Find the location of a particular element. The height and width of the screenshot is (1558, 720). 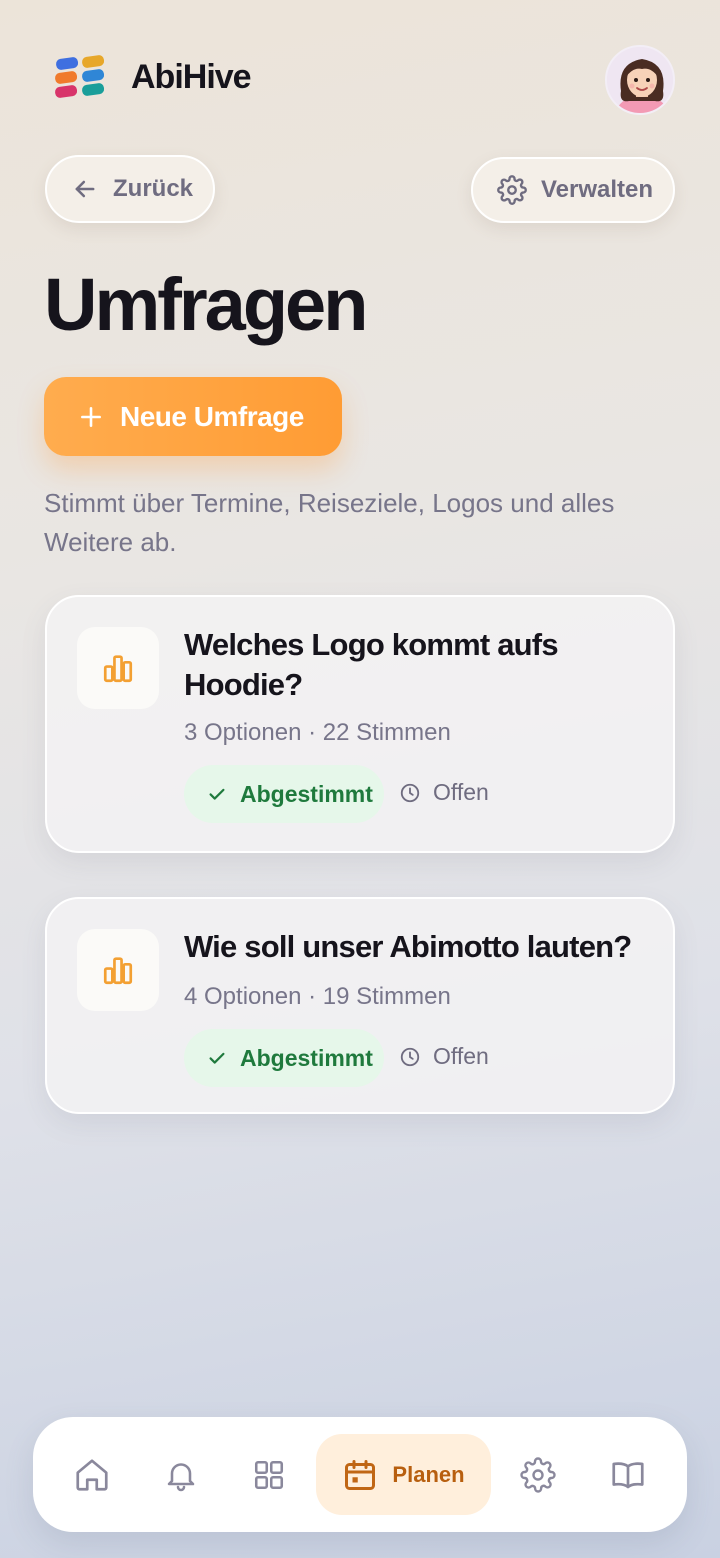

page-title: Umfragen is located at coordinates (206, 304).